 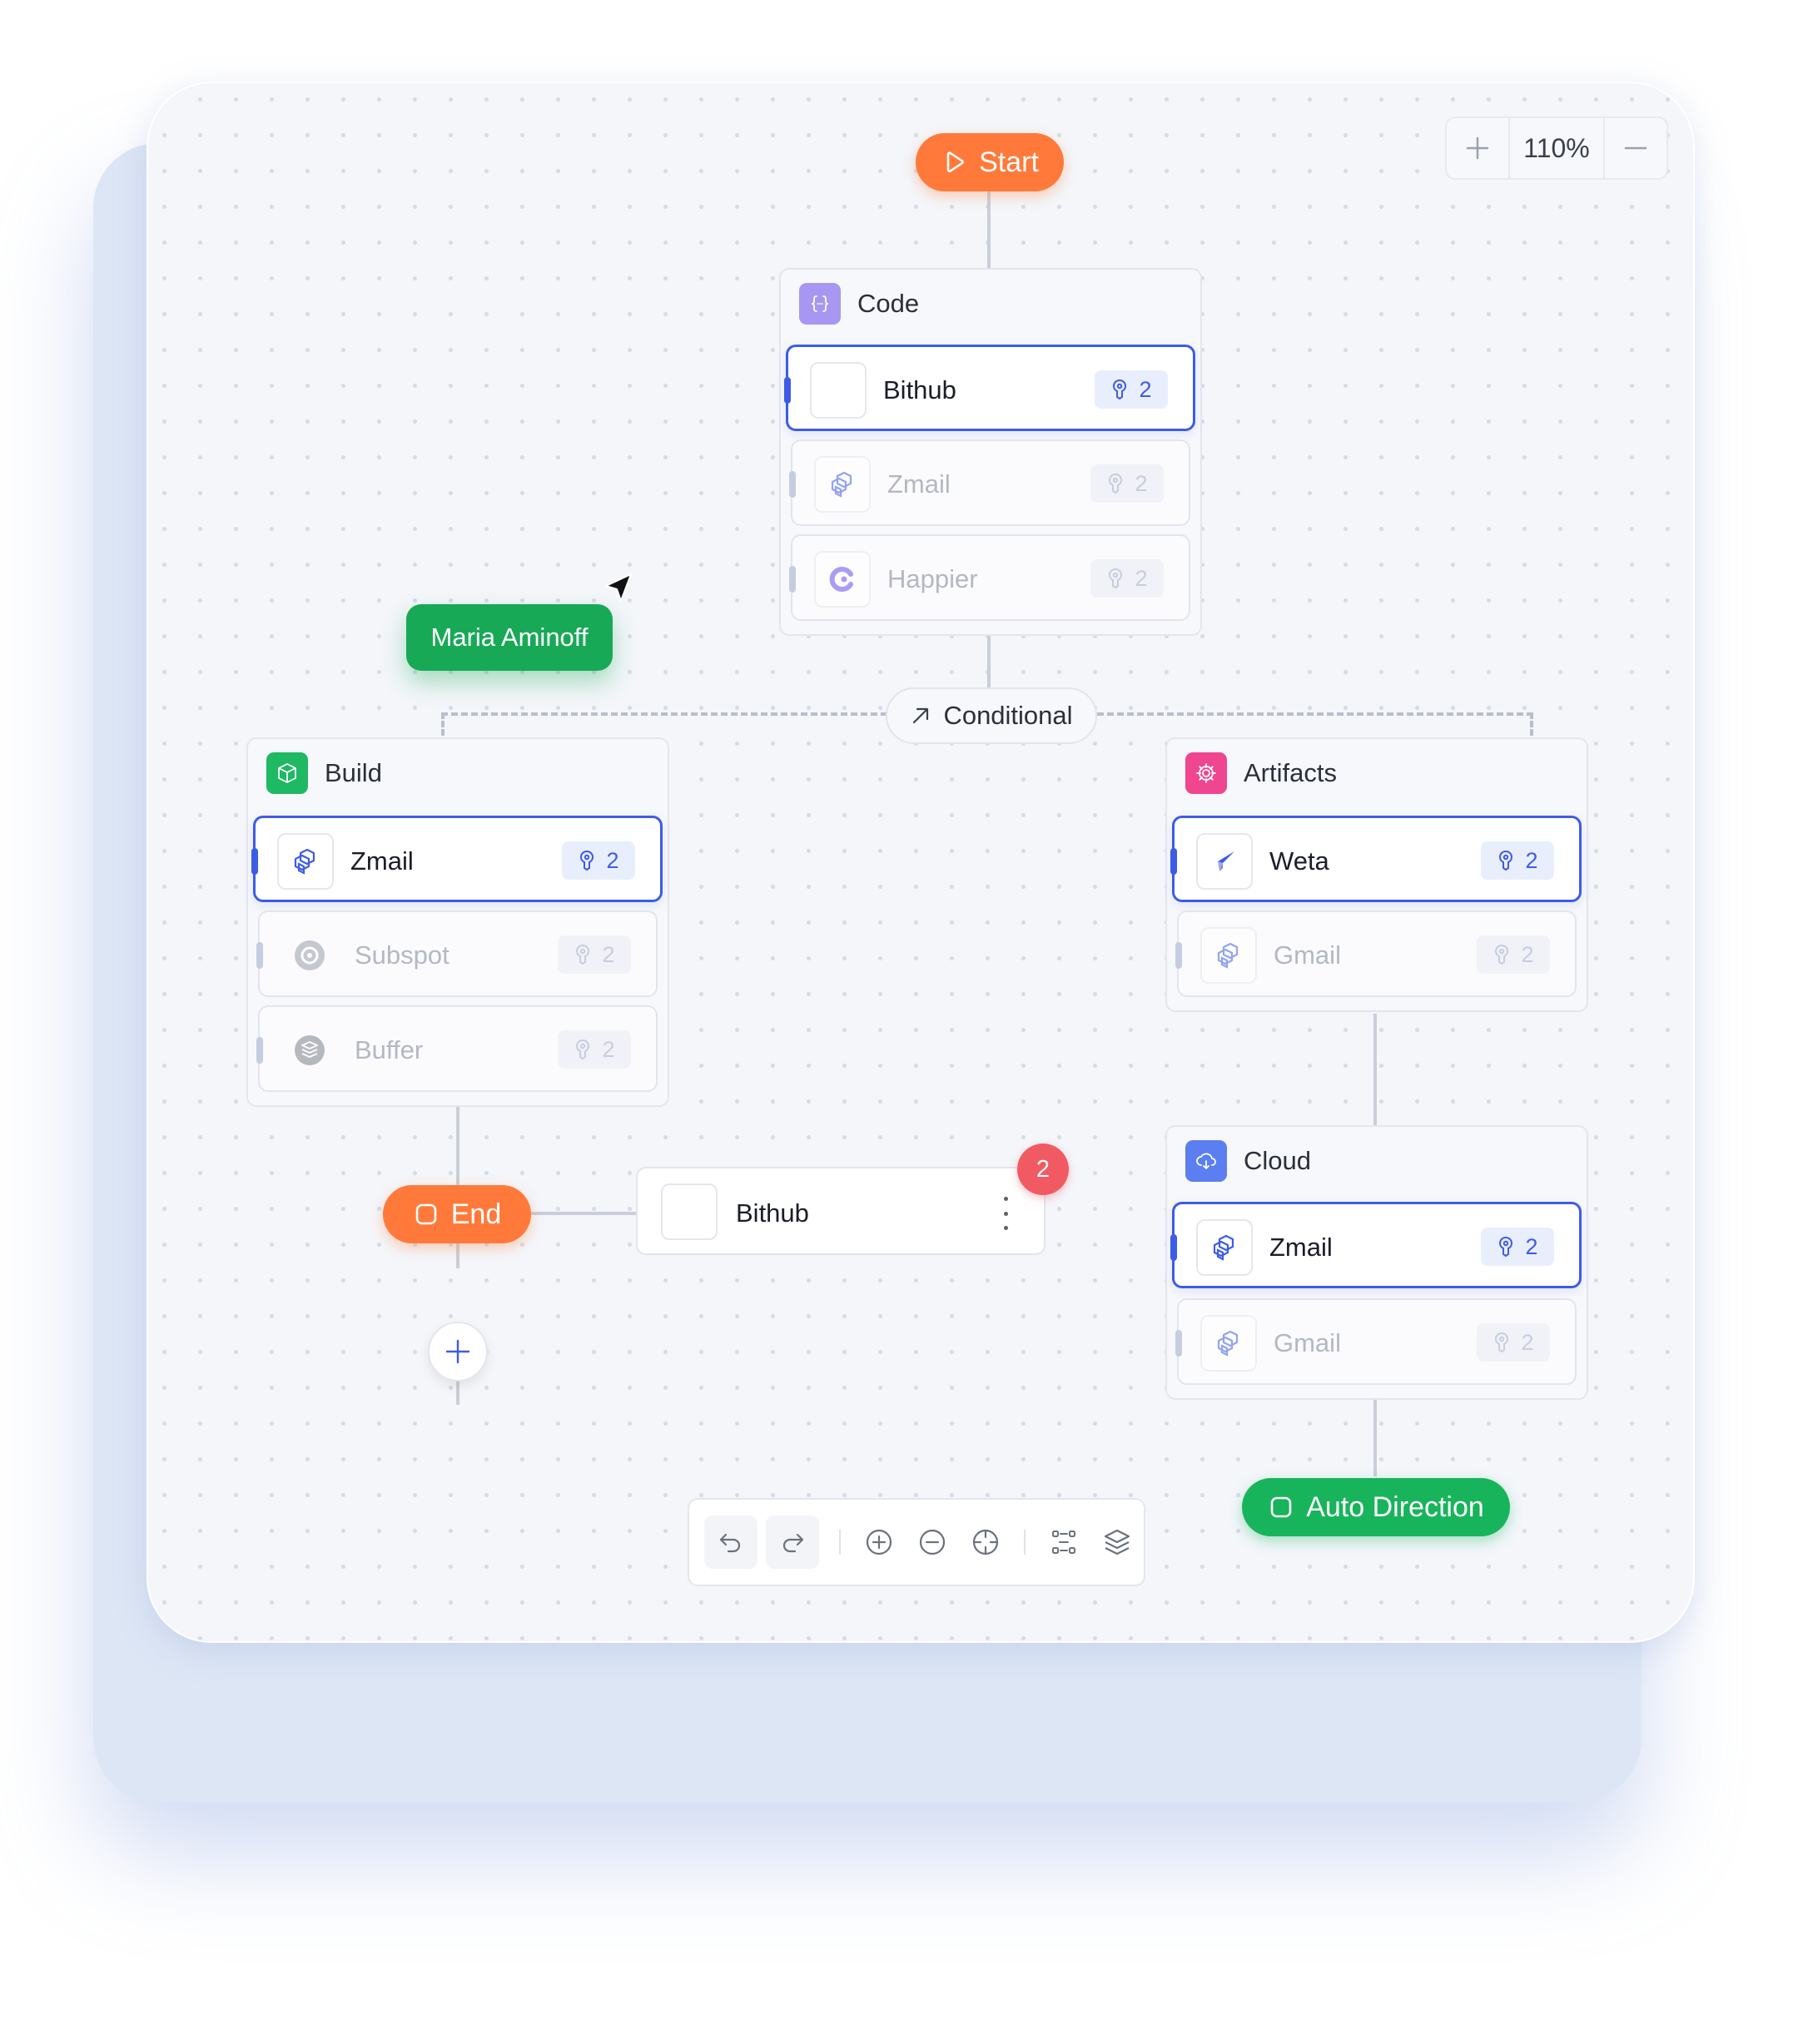 I want to click on group-code: Code Bithub 2 Zmail 2 Happier 2, so click(x=990, y=452).